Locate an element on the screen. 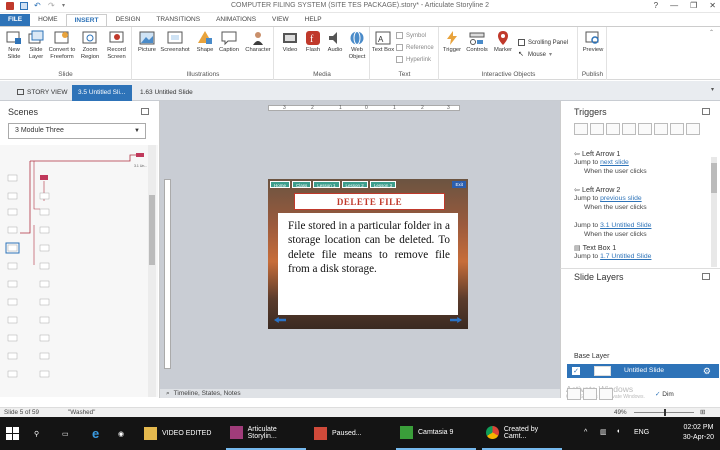 Image resolution: width=720 pixels, height=450 pixels. audio-button: Audio is located at coordinates (335, 42).